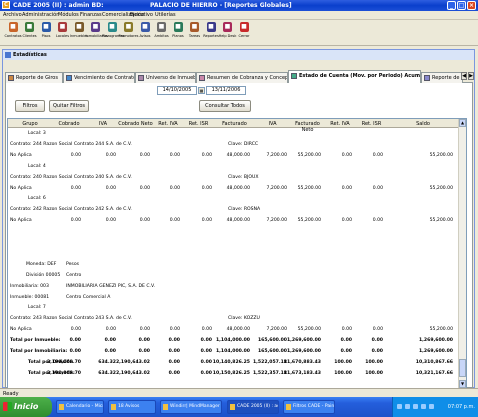 This screenshot has height=417, width=478. Describe the element at coordinates (132, 373) in the screenshot. I see `cell-value: 2,190,643.02` at that location.